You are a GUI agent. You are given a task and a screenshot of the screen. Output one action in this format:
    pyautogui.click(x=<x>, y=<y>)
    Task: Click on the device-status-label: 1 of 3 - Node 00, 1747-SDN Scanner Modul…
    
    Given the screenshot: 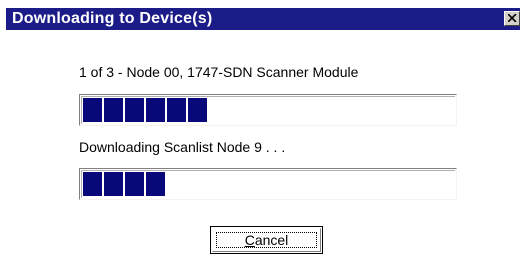 What is the action you would take?
    pyautogui.click(x=219, y=72)
    